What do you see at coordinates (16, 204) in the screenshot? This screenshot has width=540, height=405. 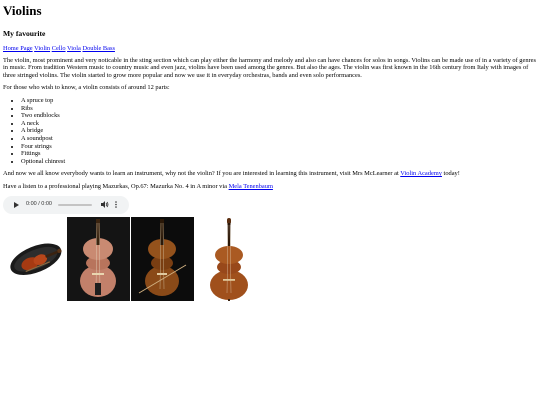 I see `play-icon` at bounding box center [16, 204].